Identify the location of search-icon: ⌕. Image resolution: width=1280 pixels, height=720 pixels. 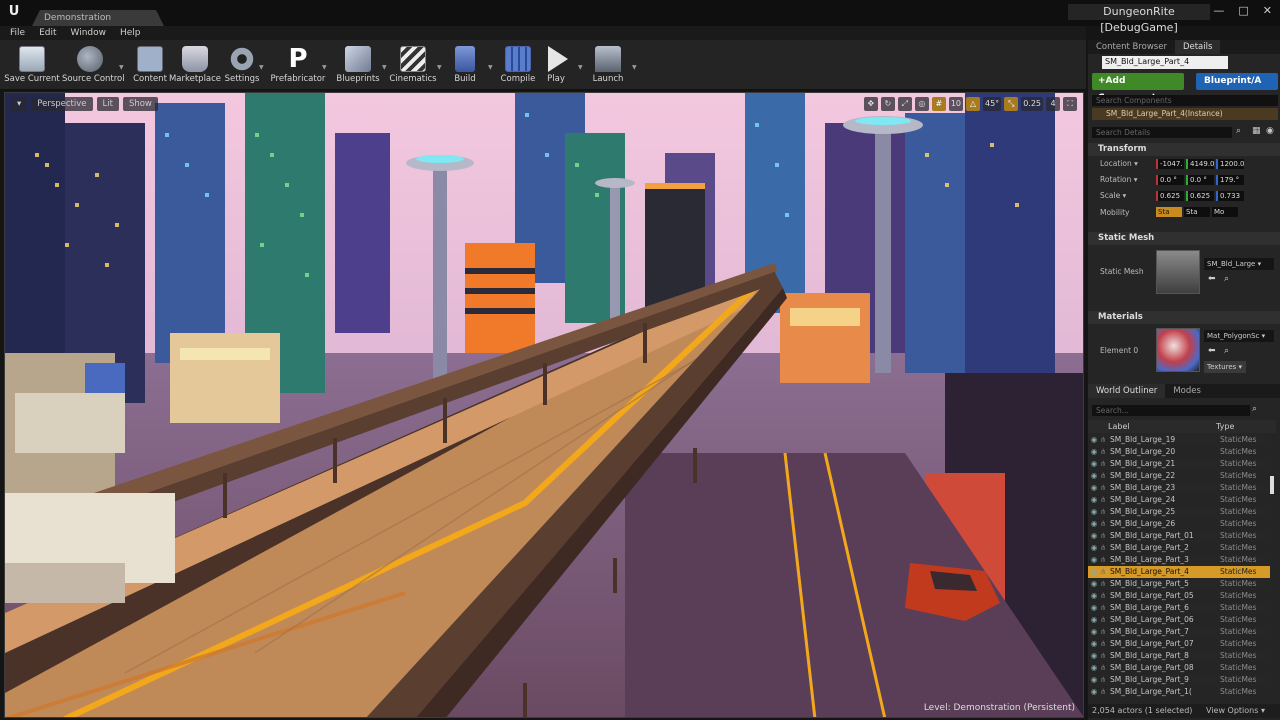
(1238, 131).